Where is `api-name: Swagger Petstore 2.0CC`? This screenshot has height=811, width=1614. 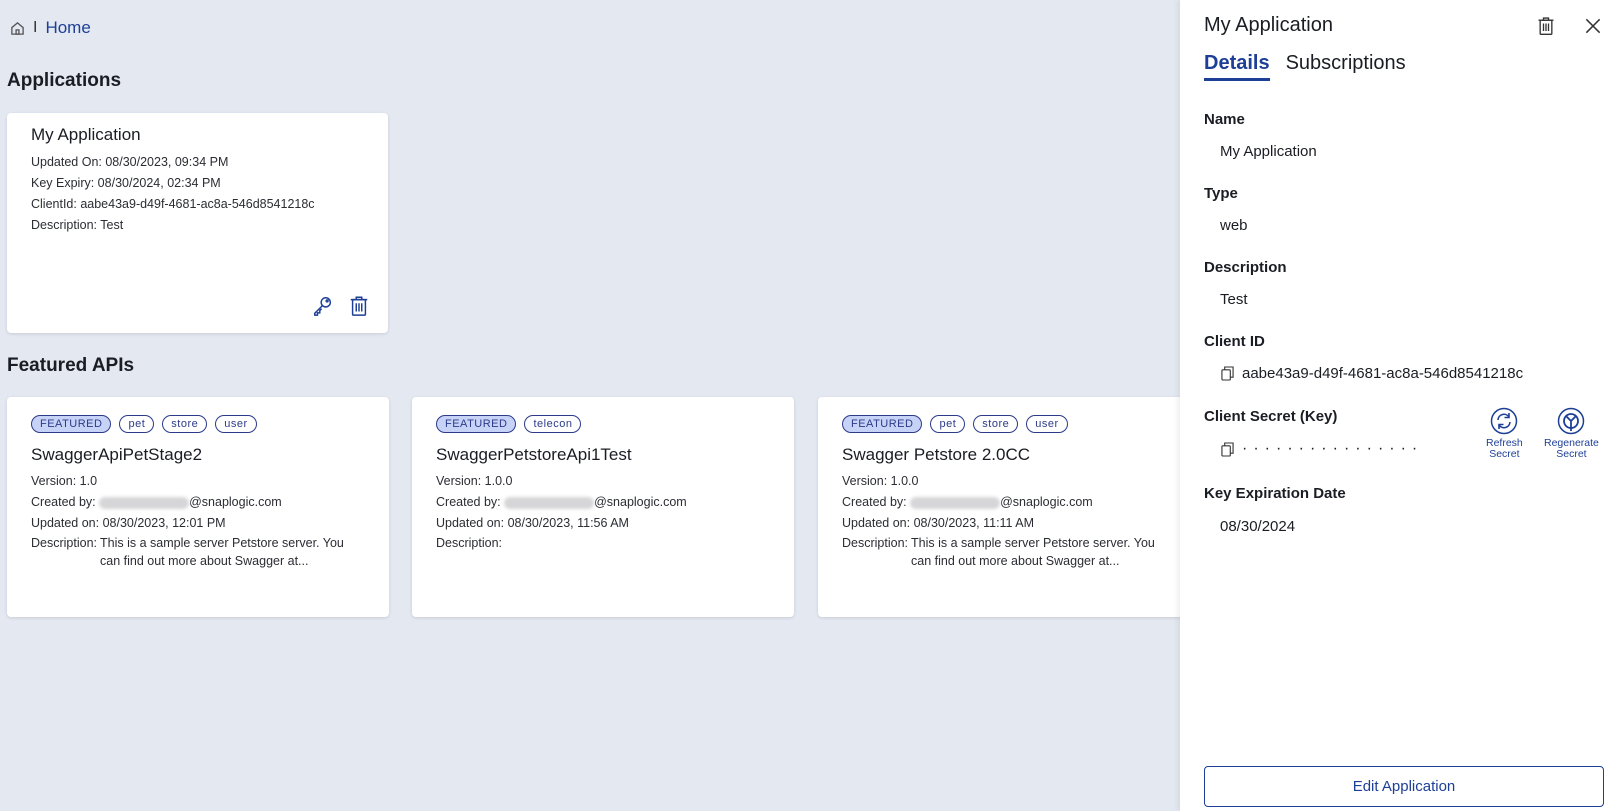 api-name: Swagger Petstore 2.0CC is located at coordinates (936, 454).